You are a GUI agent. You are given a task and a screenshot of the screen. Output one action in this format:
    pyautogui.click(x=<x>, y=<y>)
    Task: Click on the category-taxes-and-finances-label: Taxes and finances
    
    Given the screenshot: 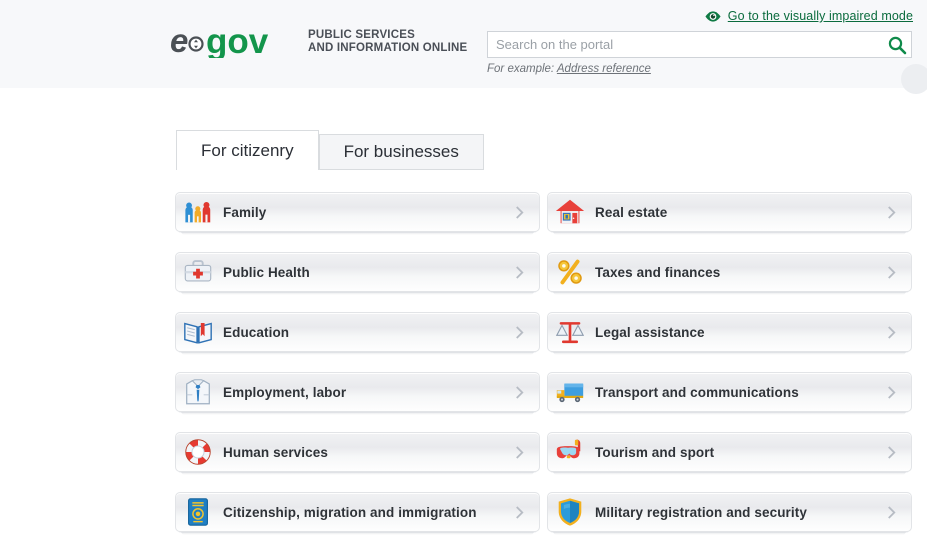 What is the action you would take?
    pyautogui.click(x=658, y=272)
    